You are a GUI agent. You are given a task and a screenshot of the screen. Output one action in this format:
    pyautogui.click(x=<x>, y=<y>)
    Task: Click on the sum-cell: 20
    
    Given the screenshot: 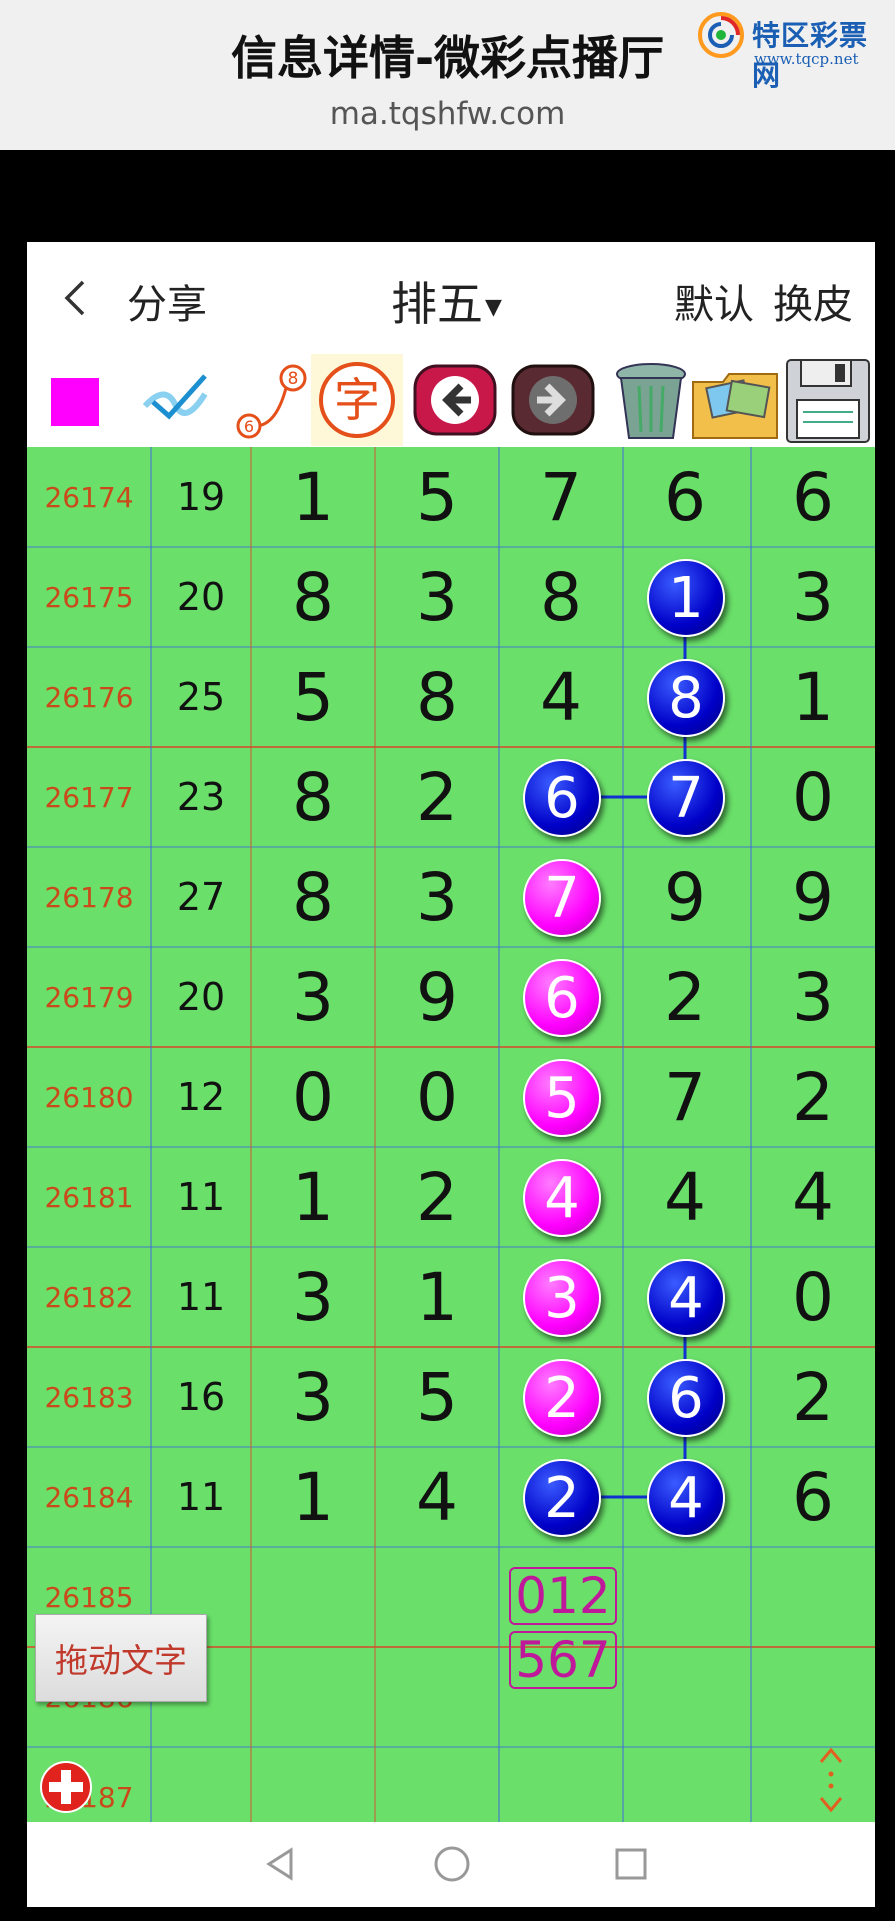 What is the action you would take?
    pyautogui.click(x=201, y=997)
    